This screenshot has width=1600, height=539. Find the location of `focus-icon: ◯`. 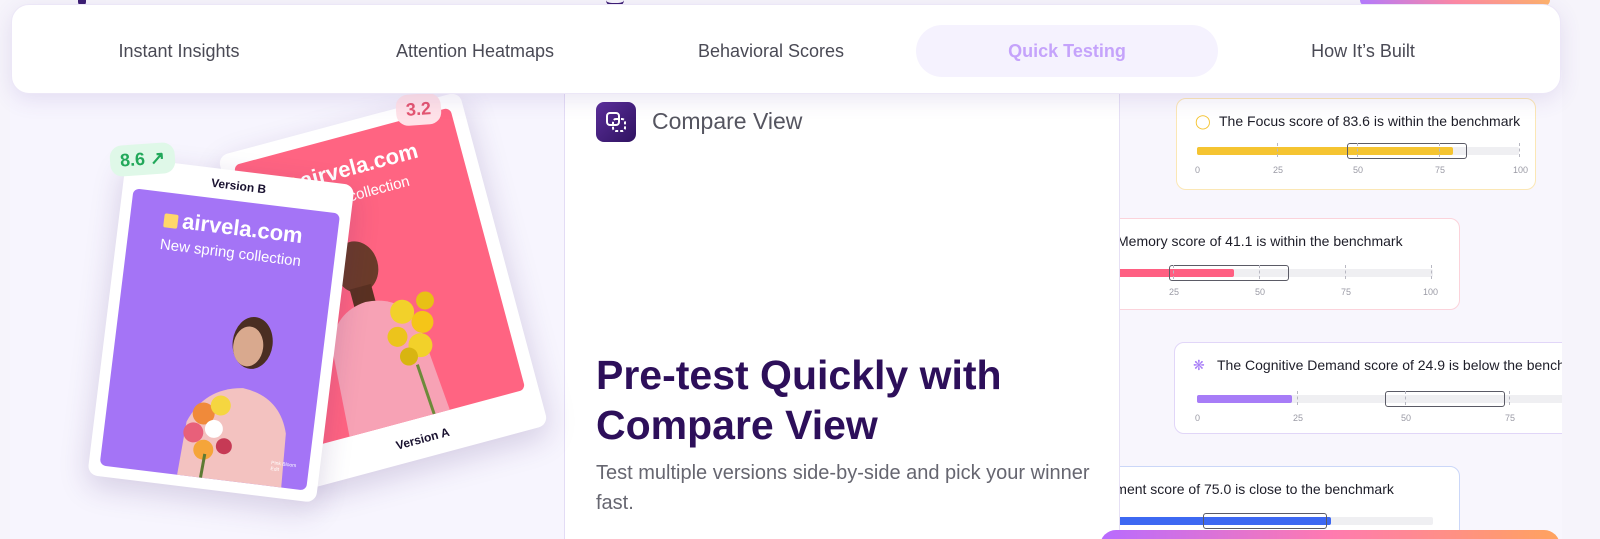

focus-icon: ◯ is located at coordinates (1203, 121).